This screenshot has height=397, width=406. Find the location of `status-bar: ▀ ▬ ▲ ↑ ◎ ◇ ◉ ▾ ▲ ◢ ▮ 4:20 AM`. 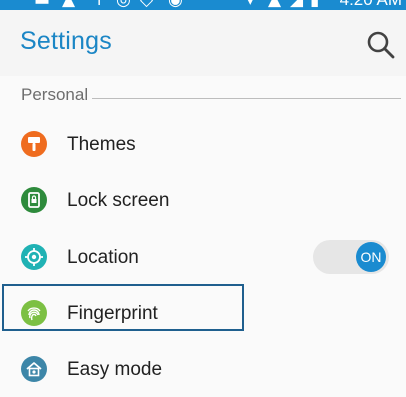

status-bar: ▀ ▬ ▲ ↑ ◎ ◇ ◉ ▾ ▲ ◢ ▮ 4:20 AM is located at coordinates (203, 5).